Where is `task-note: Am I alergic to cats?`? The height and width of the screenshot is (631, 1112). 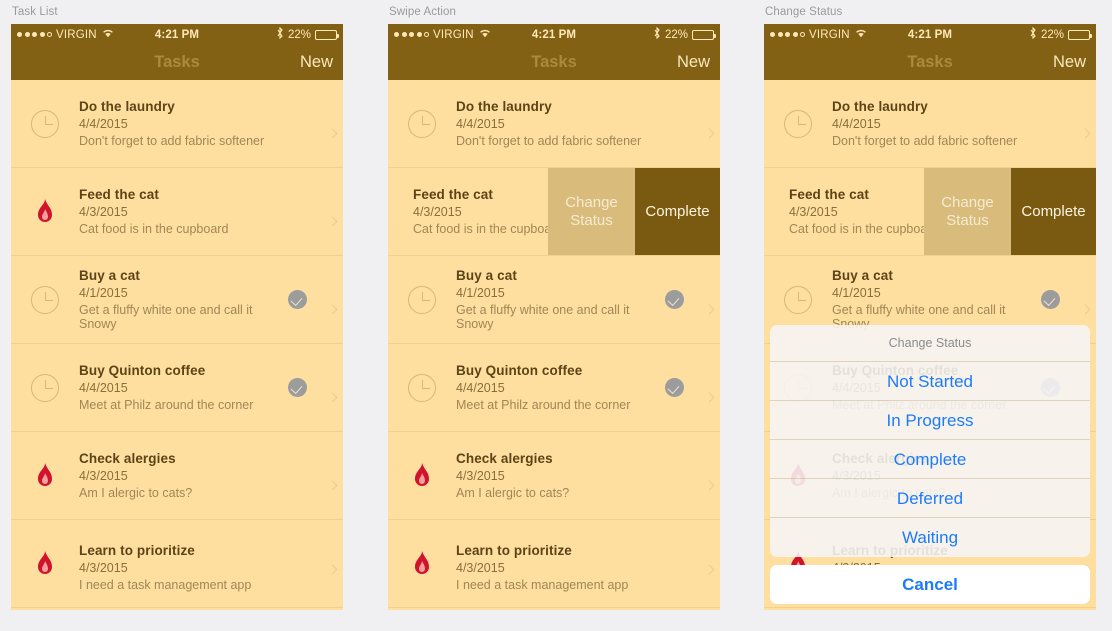
task-note: Am I alergic to cats? is located at coordinates (136, 493).